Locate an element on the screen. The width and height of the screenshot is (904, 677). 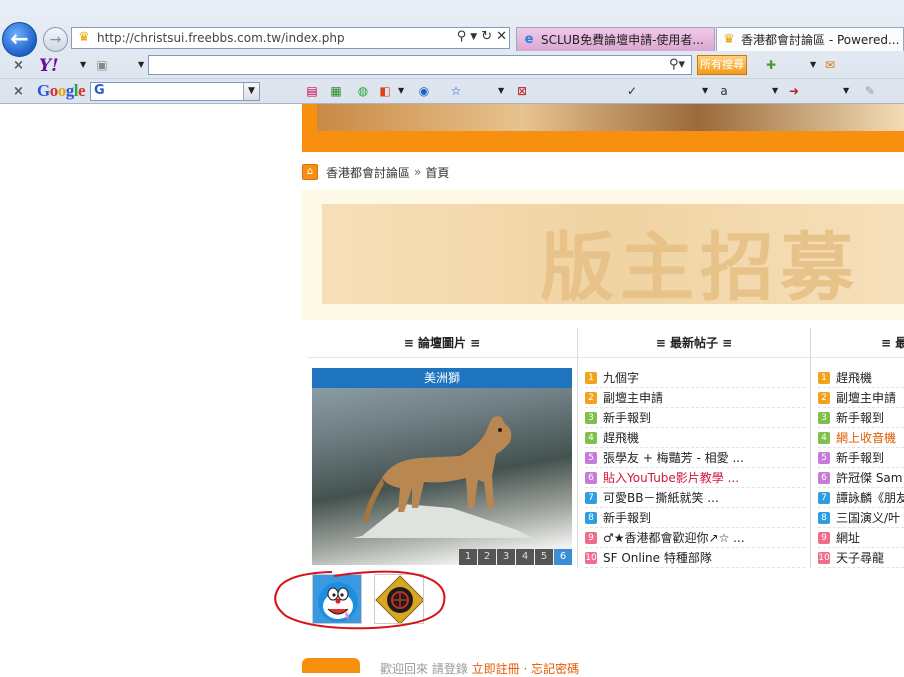
back-arrow-icon: ← is located at coordinates (19, 39).